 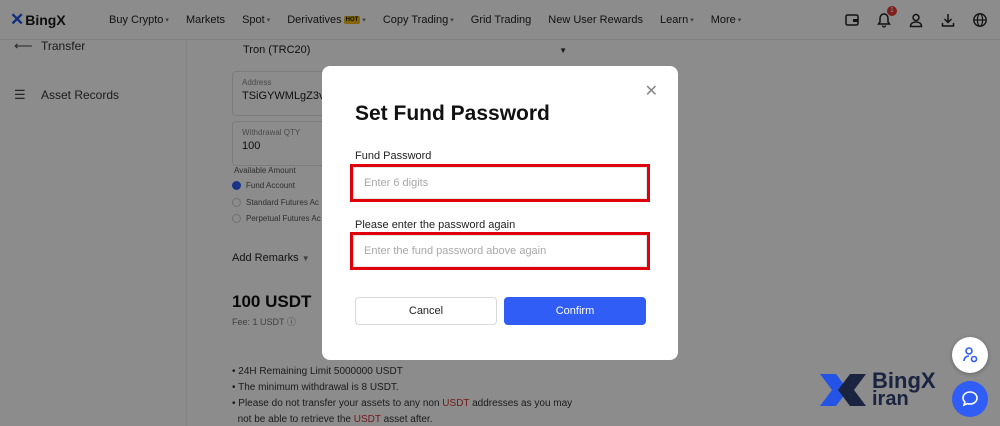 I want to click on chat-support-button, so click(x=970, y=399).